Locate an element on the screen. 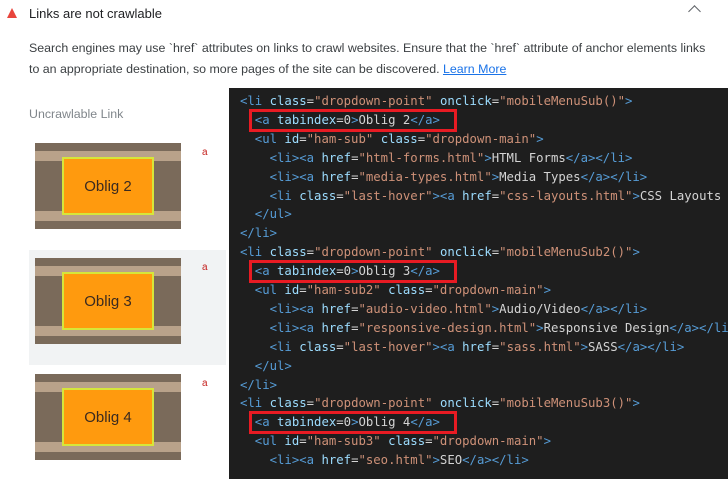  code-token: "css-layouts.html" is located at coordinates (566, 195).